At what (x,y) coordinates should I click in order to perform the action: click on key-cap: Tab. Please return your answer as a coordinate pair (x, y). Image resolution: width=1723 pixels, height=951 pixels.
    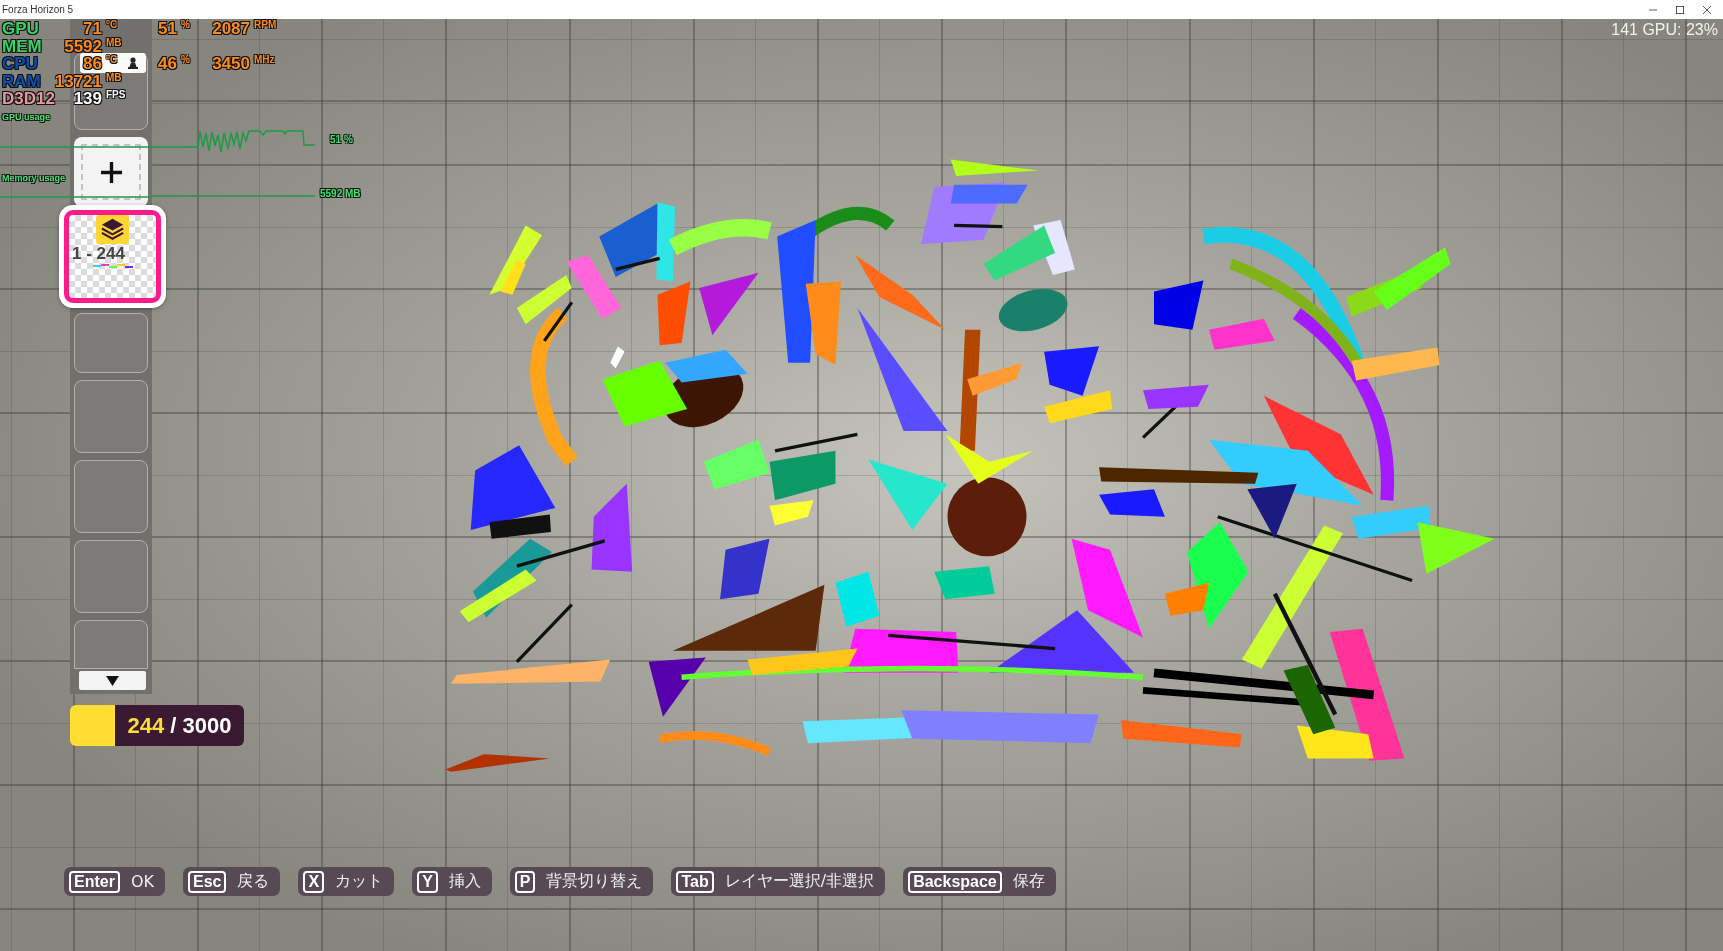
    Looking at the image, I should click on (695, 881).